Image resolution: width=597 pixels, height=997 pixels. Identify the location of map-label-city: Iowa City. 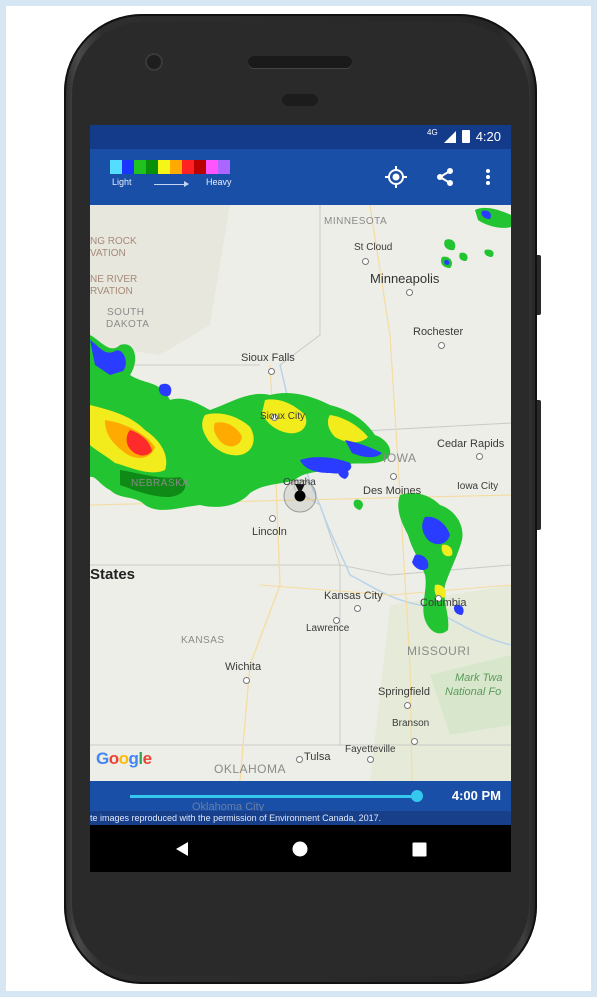
(478, 486).